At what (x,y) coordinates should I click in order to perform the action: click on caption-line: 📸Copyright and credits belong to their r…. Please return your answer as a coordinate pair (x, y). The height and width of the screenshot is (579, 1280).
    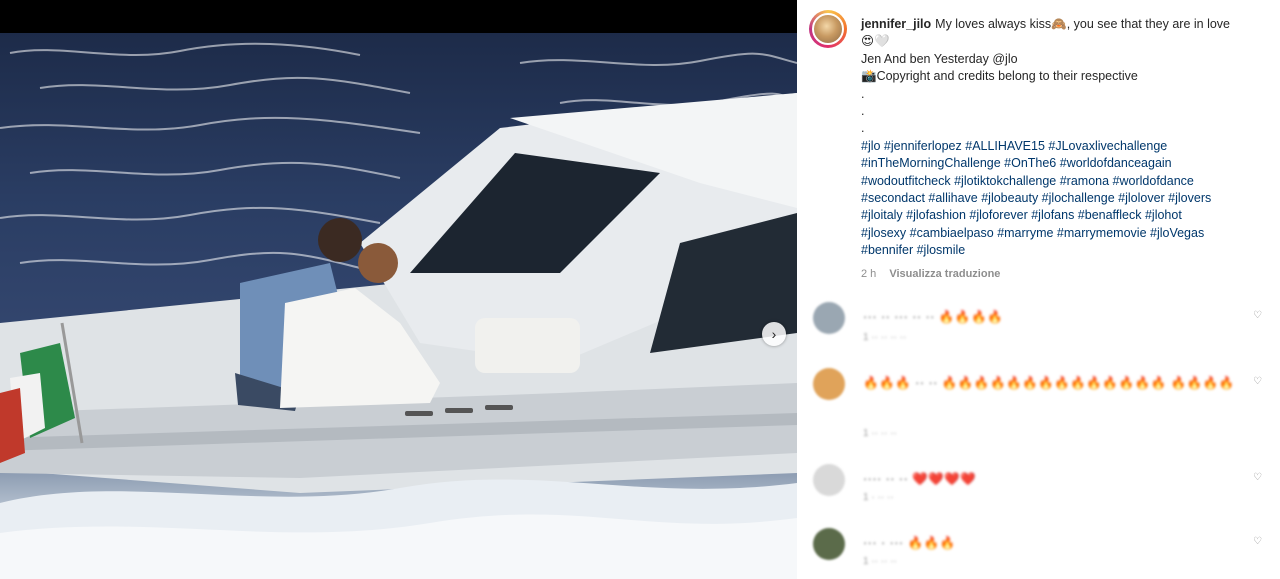
    Looking at the image, I should click on (999, 76).